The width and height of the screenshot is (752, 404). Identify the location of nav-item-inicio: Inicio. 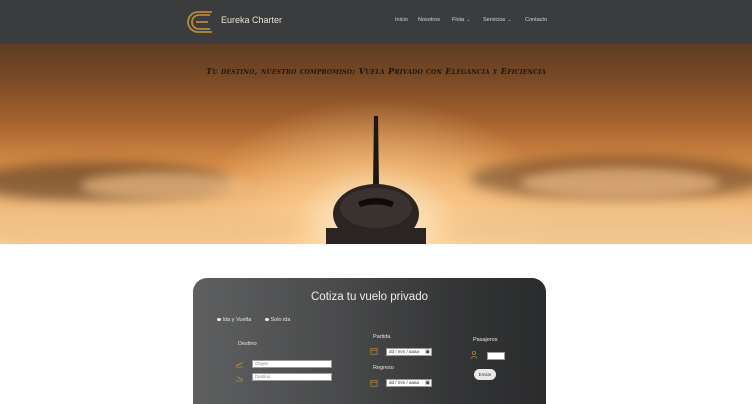
(401, 20).